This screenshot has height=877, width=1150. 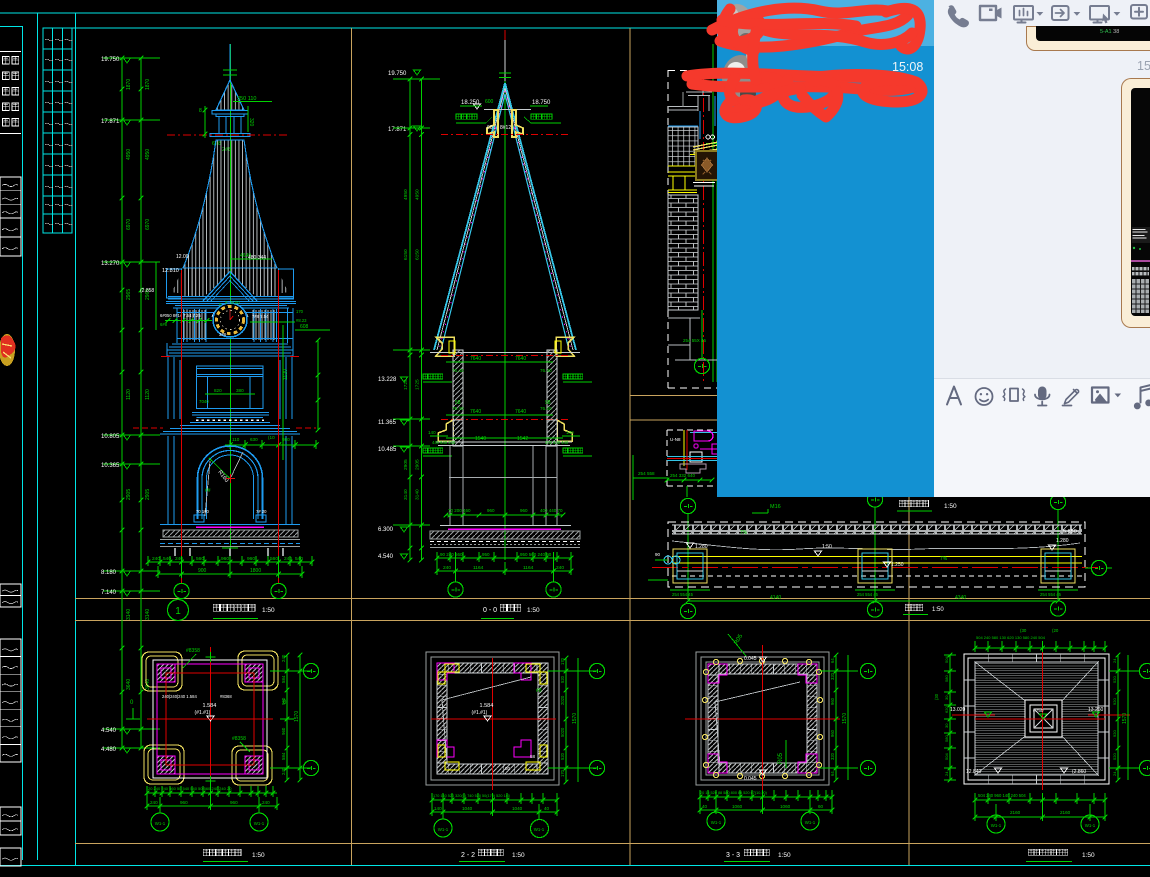 I want to click on svg-text: 18.250, so click(x=470, y=103).